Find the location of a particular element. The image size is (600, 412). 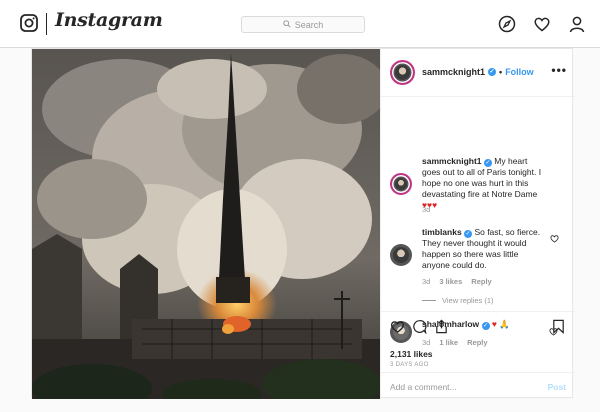

add-comment-bar: Add a comment... Post is located at coordinates (478, 385).